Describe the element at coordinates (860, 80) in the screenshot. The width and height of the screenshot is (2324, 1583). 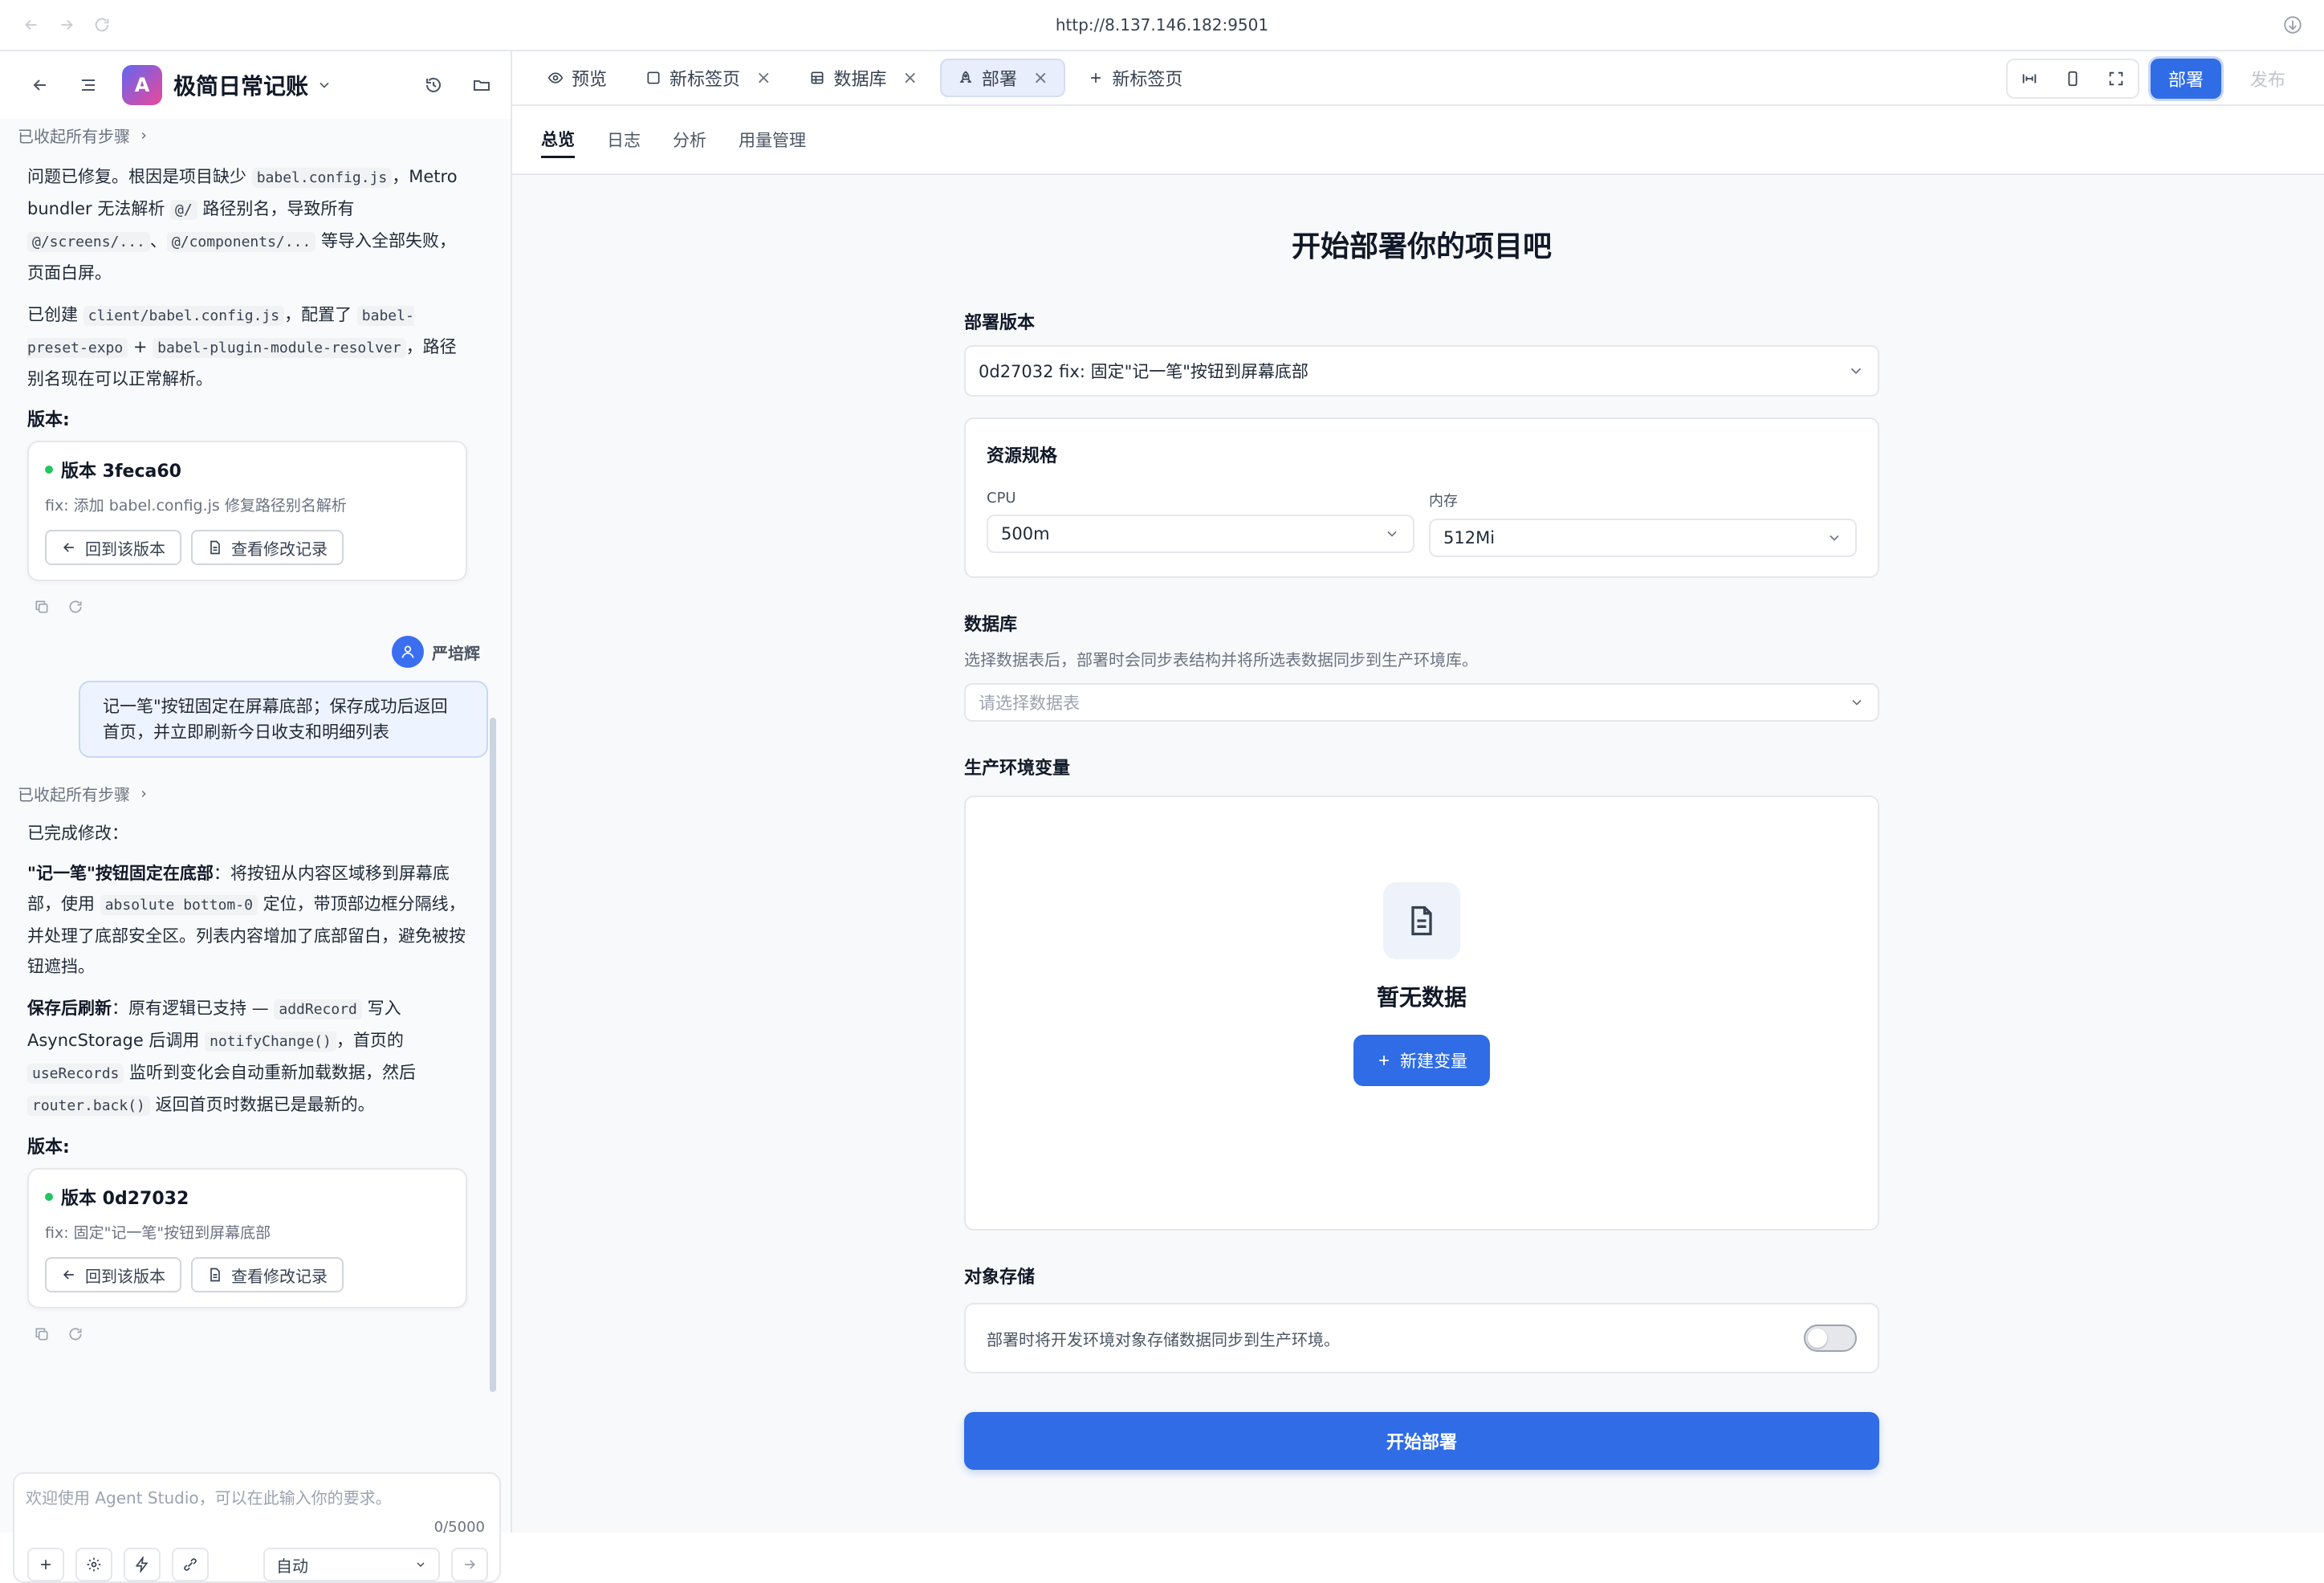
I see `tab-label: 数据库` at that location.